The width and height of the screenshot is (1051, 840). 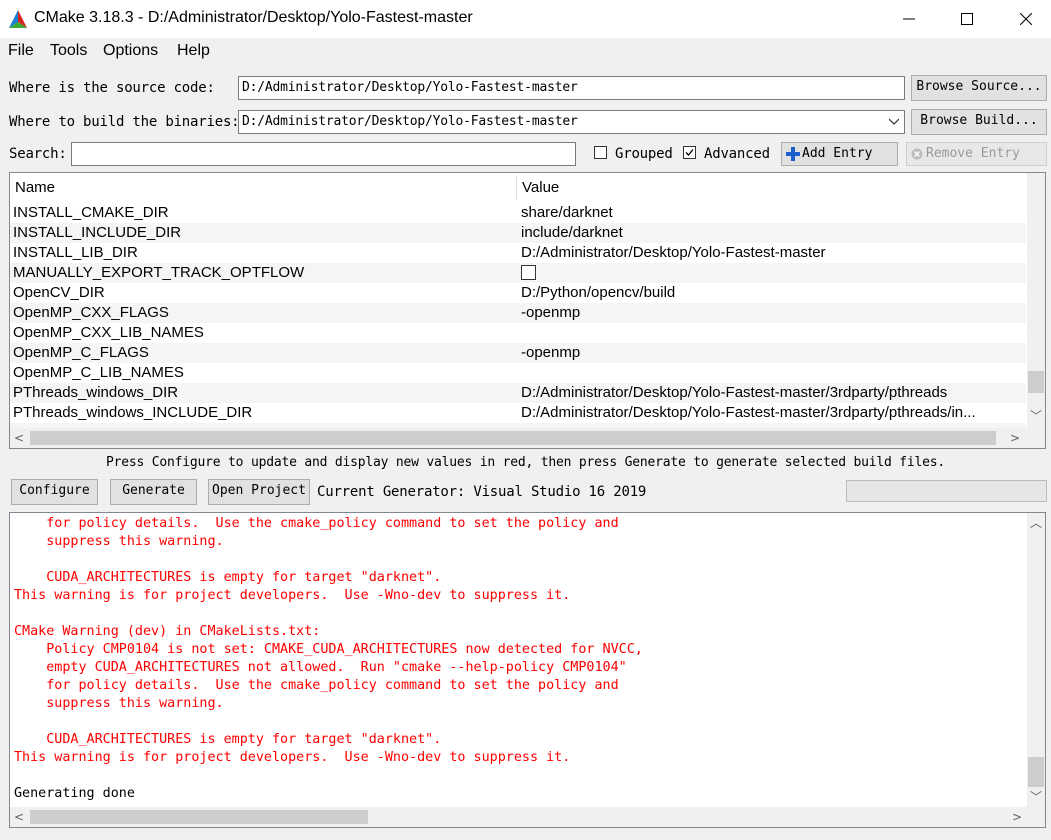 What do you see at coordinates (518, 293) in the screenshot?
I see `table-row: OpenCV_DIR D:/Python/opencv/build` at bounding box center [518, 293].